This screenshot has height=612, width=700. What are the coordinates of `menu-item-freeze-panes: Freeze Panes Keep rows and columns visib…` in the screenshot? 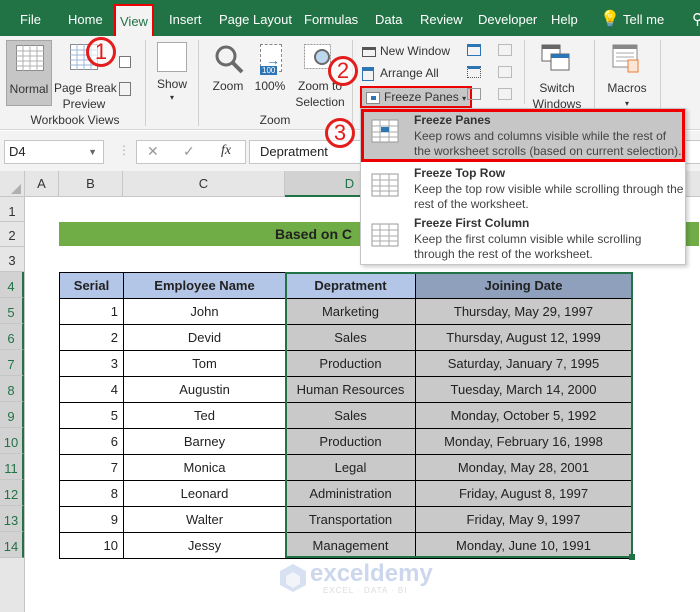 It's located at (523, 135).